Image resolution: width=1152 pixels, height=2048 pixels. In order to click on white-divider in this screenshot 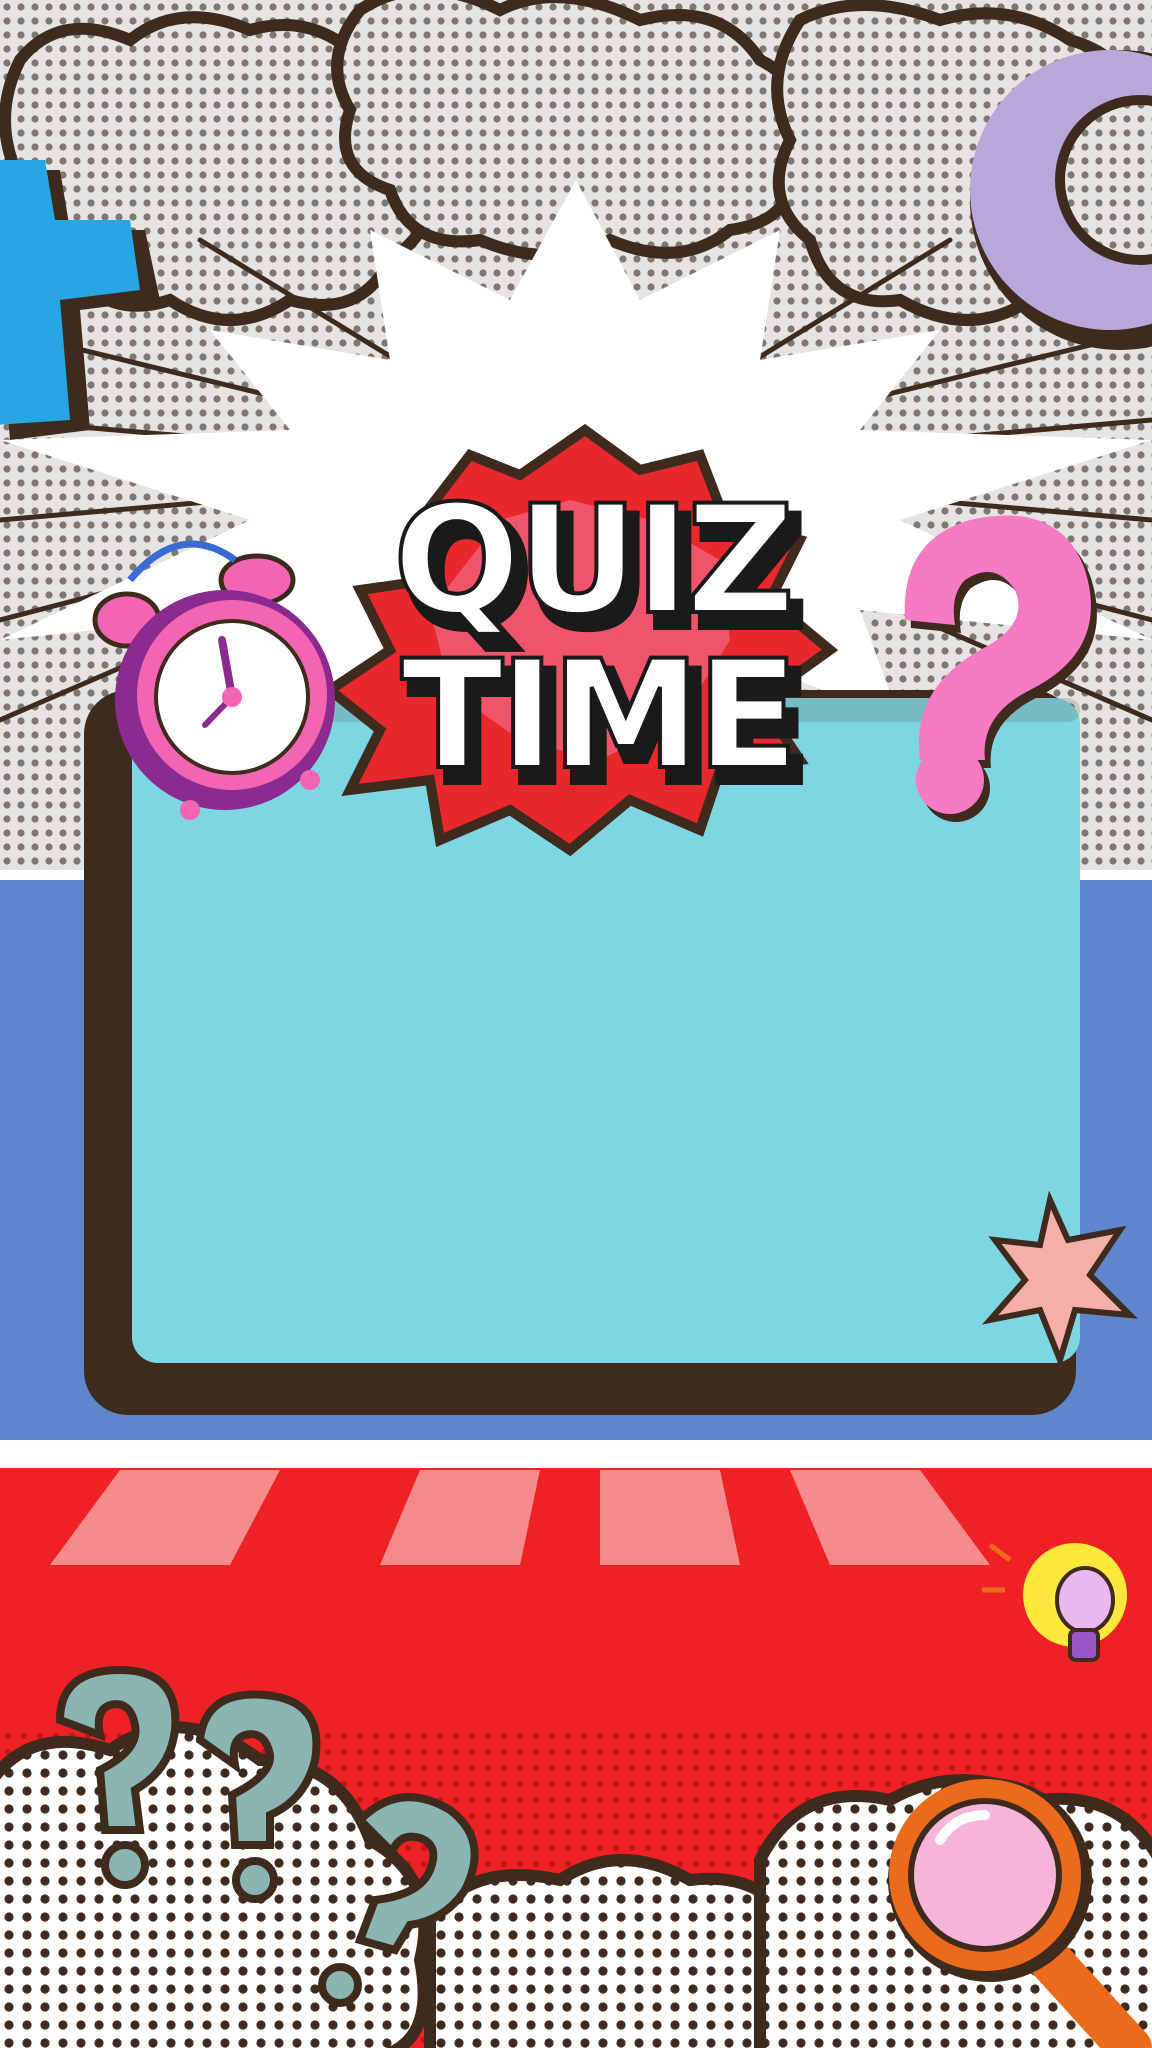, I will do `click(576, 1454)`.